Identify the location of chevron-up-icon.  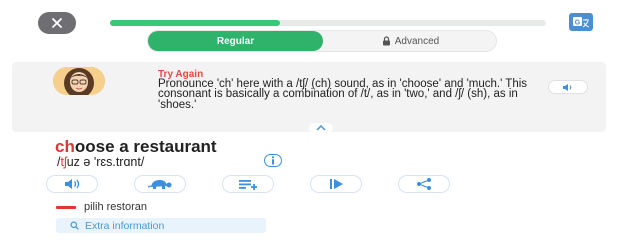
(321, 128).